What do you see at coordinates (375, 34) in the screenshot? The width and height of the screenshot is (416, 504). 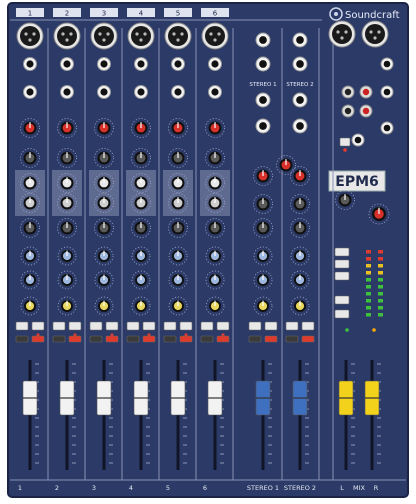 I see `xlr-output-right` at bounding box center [375, 34].